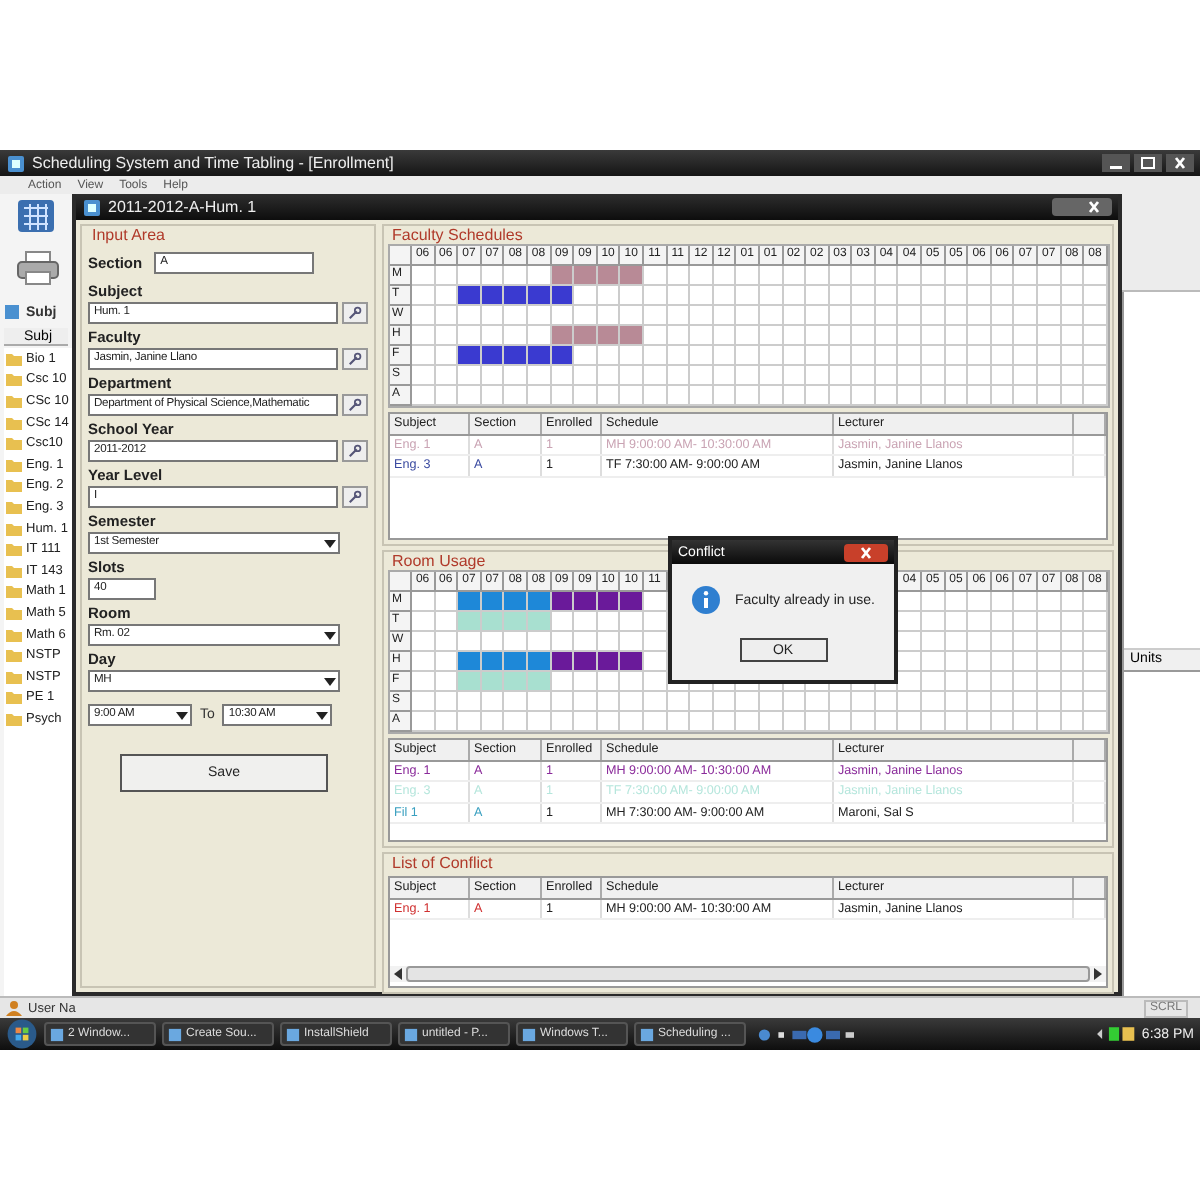 The height and width of the screenshot is (1200, 1200). I want to click on minimize-button, so click(1116, 163).